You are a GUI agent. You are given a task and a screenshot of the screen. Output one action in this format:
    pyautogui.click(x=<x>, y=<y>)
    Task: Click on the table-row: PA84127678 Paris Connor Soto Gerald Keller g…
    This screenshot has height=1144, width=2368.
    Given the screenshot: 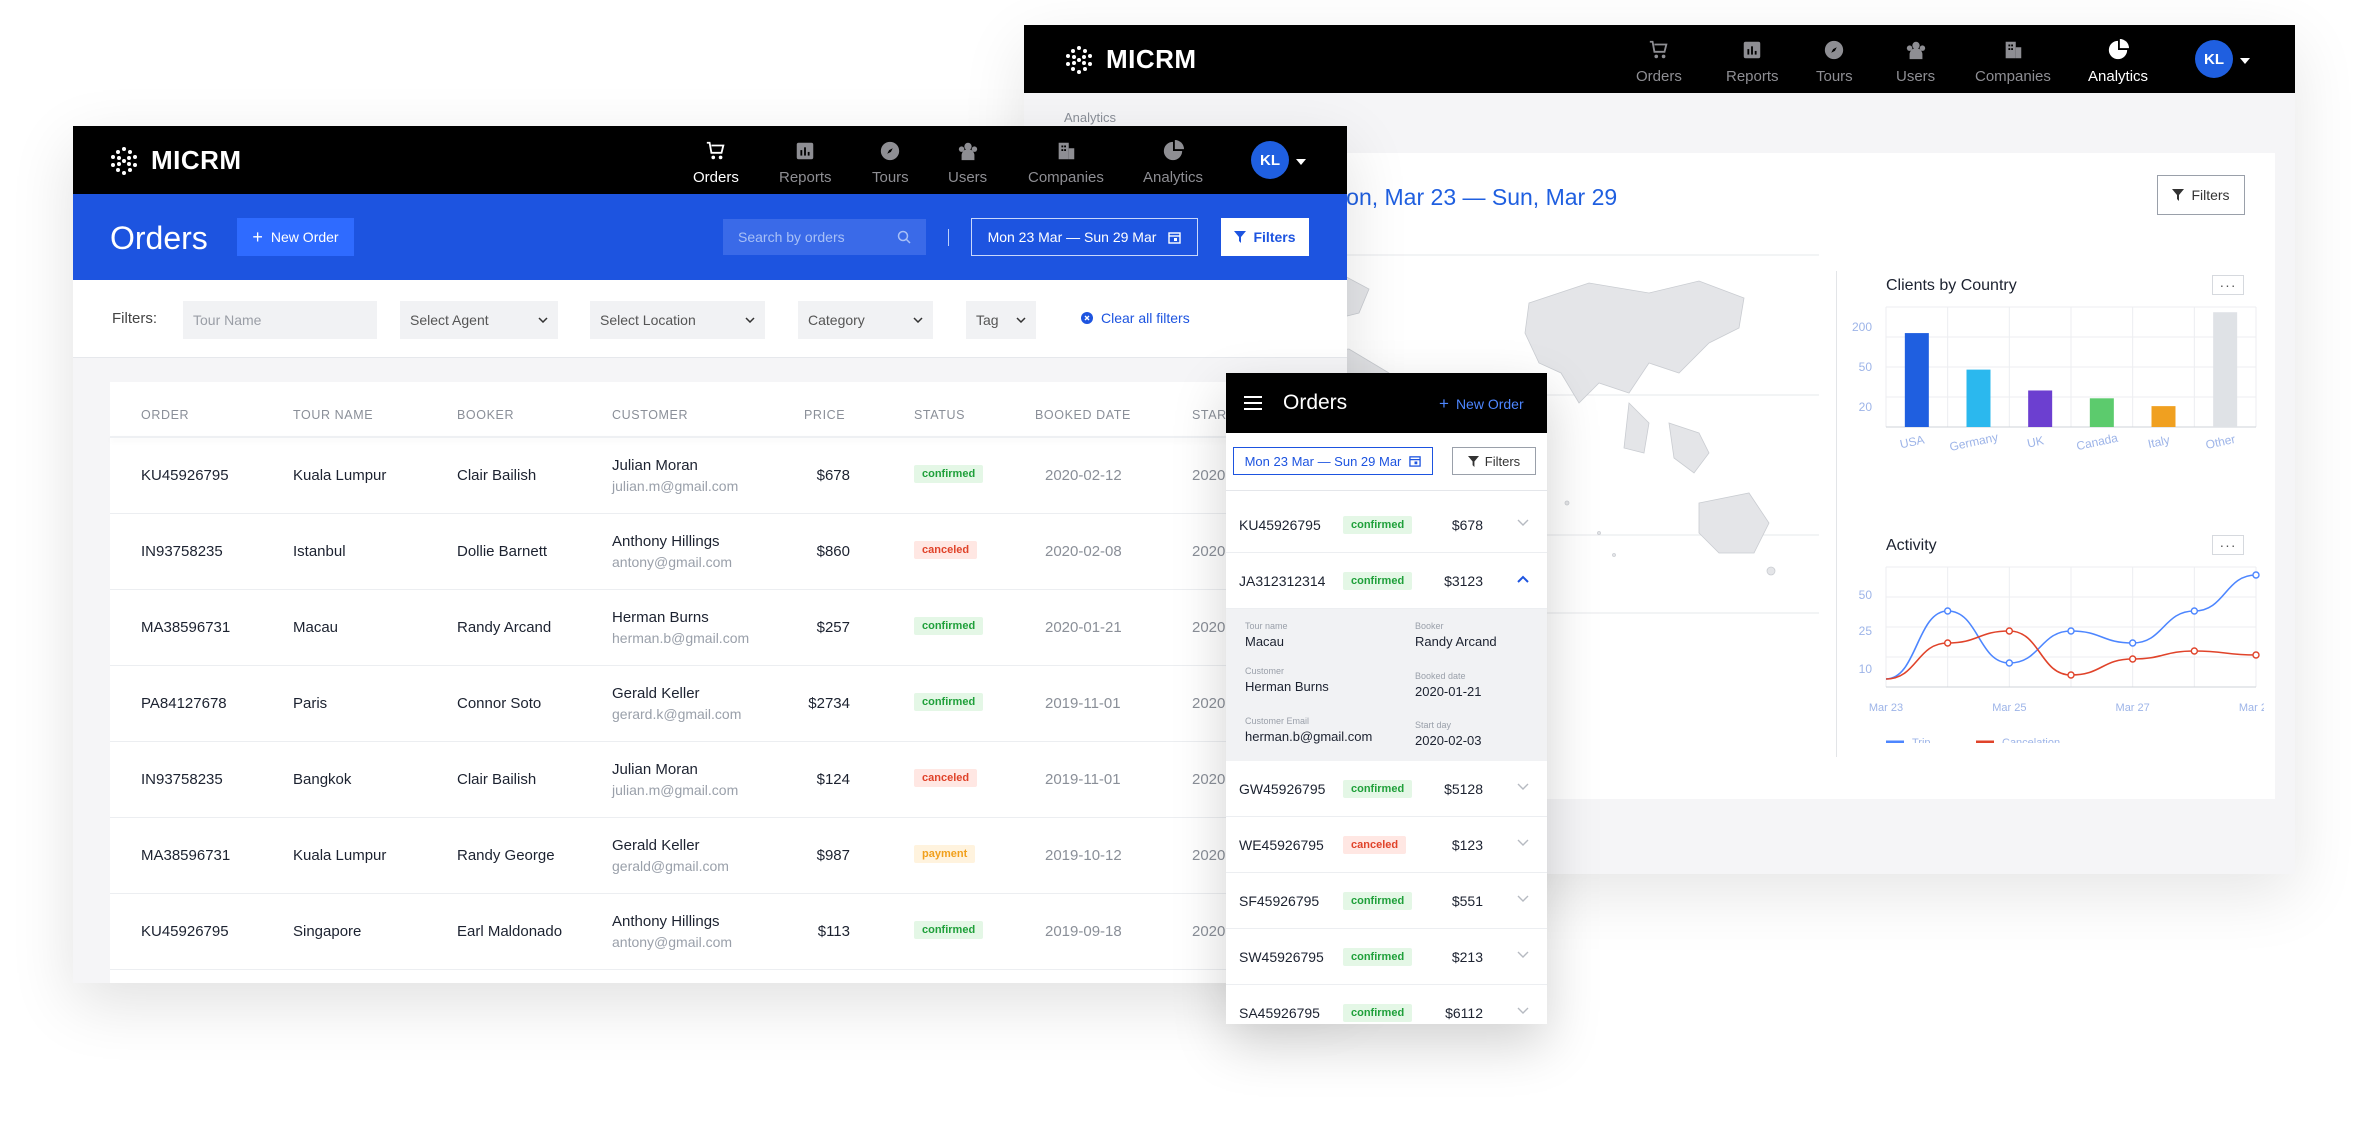 What is the action you would take?
    pyautogui.click(x=728, y=704)
    